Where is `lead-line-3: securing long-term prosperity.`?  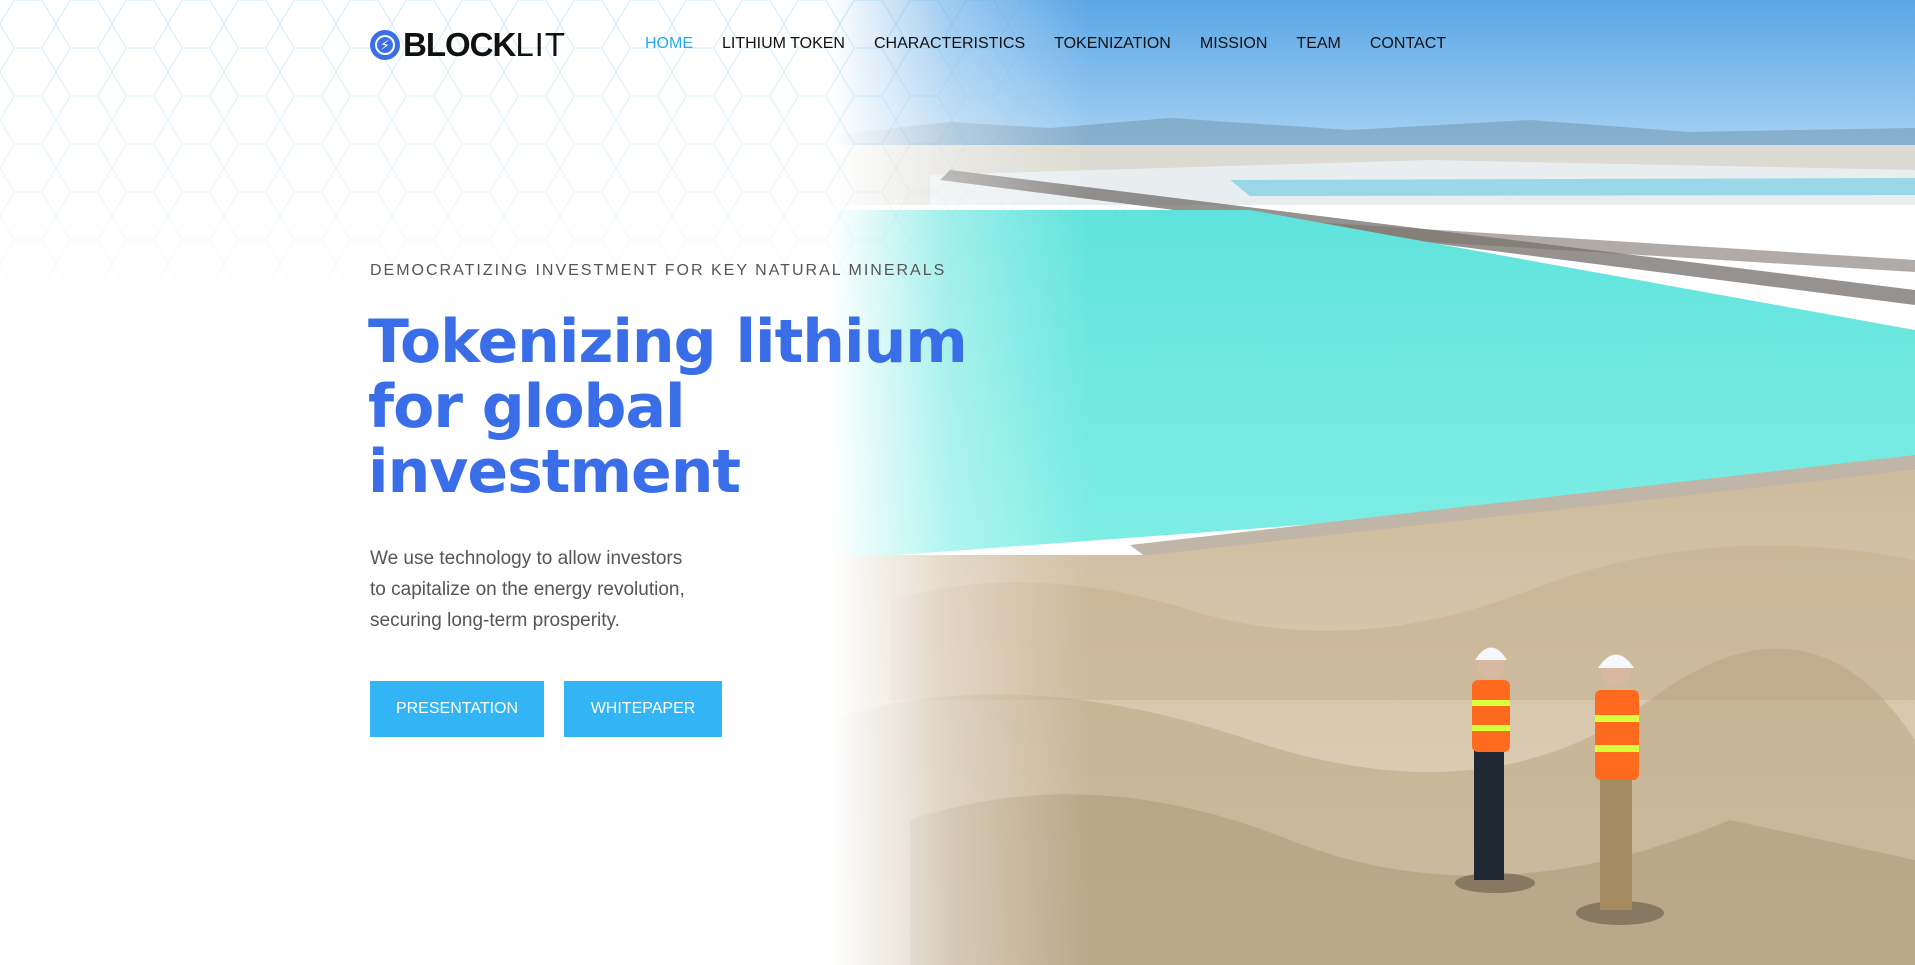 lead-line-3: securing long-term prosperity. is located at coordinates (495, 620).